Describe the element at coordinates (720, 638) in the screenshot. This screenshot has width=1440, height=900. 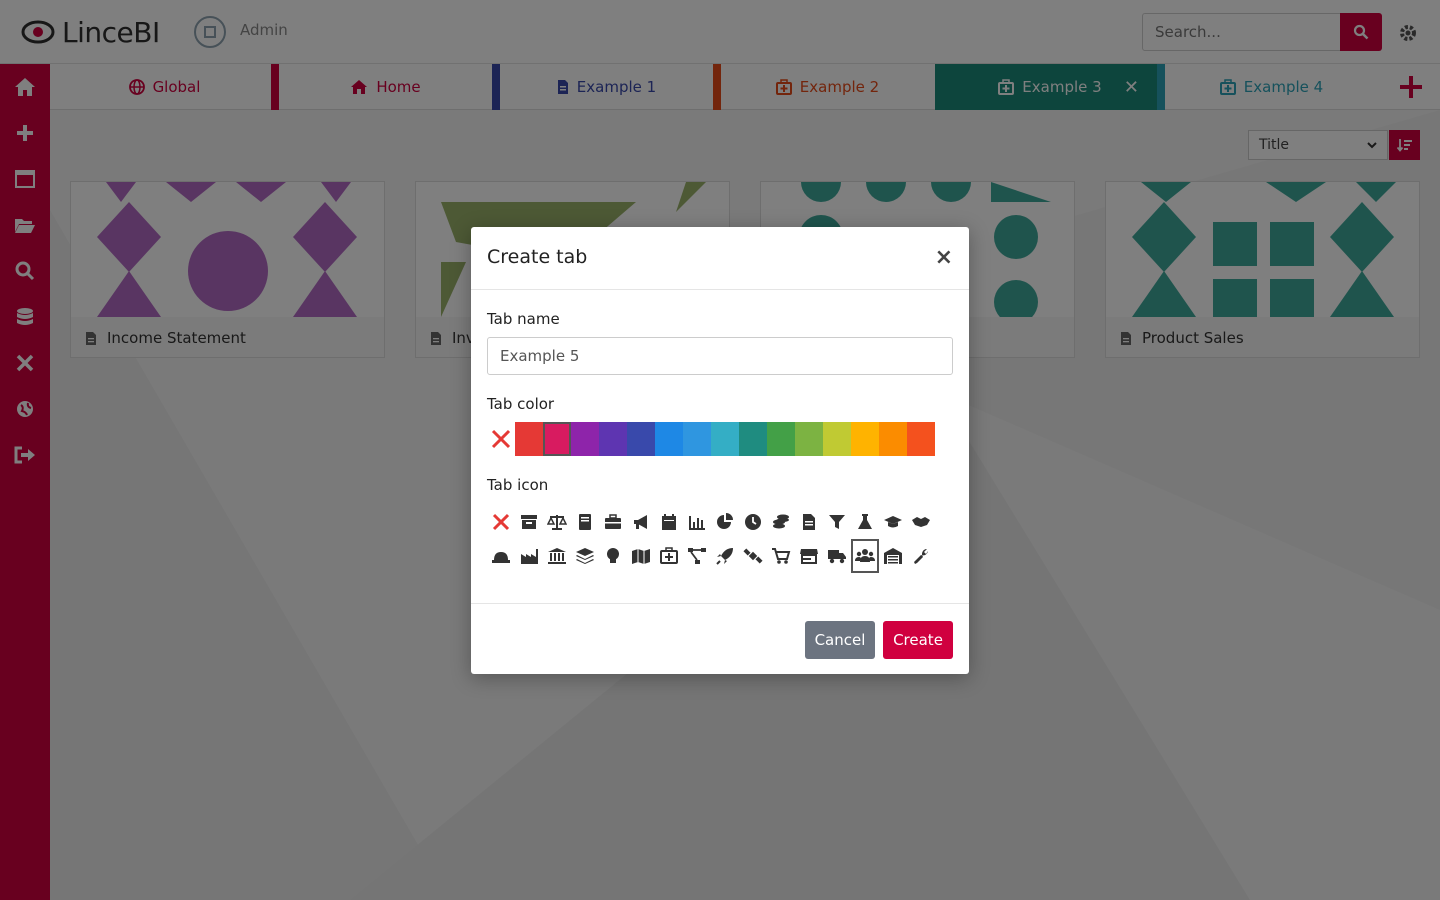
I see `dialog-footer: Cancel Create` at that location.